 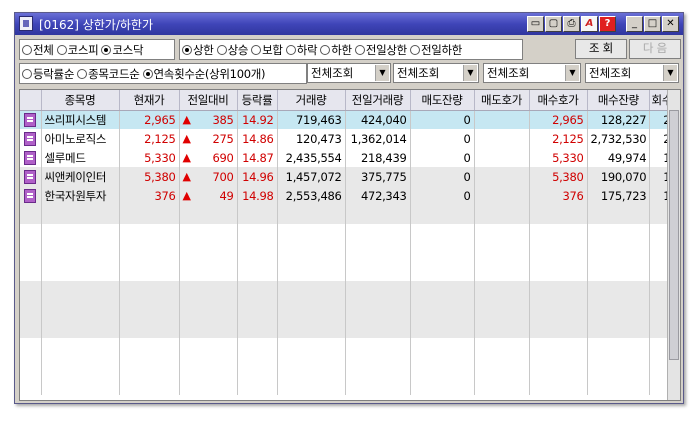 What do you see at coordinates (38, 50) in the screenshot?
I see `radio-market-all: 전체` at bounding box center [38, 50].